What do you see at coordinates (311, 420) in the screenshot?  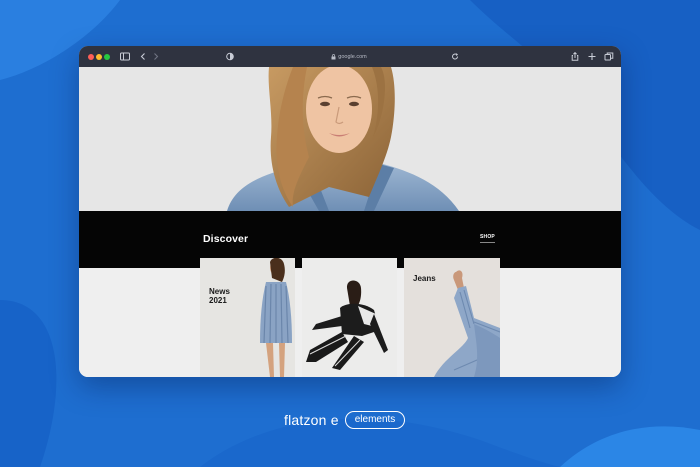 I see `brand-name: flatzon e` at bounding box center [311, 420].